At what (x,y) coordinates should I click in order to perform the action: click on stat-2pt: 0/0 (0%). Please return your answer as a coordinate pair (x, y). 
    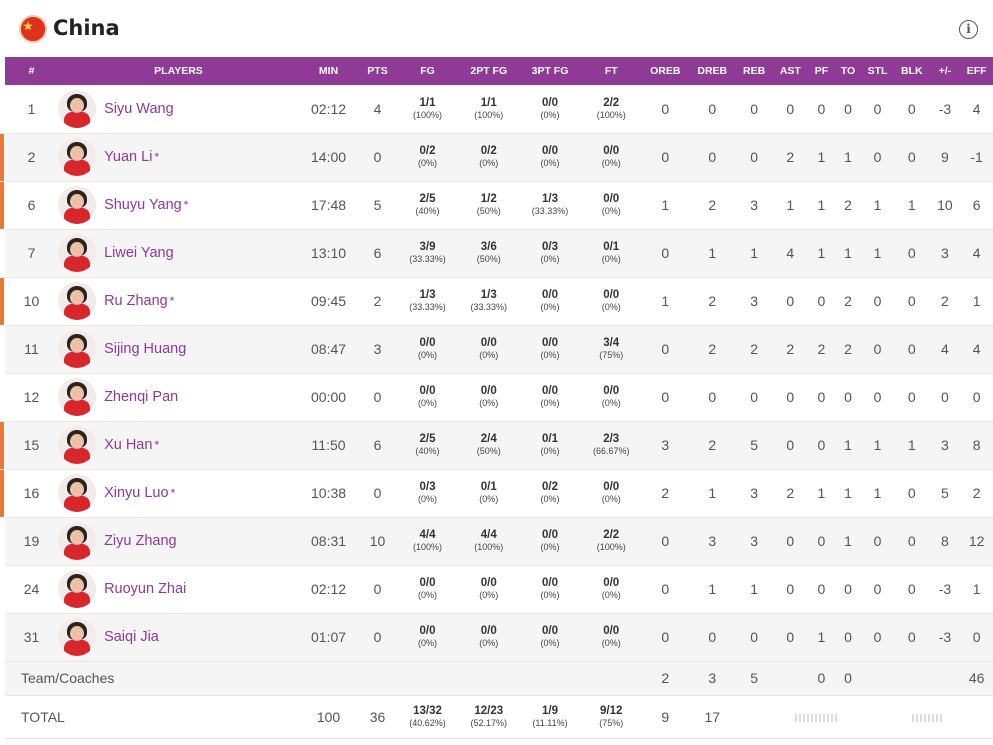
    Looking at the image, I should click on (488, 397).